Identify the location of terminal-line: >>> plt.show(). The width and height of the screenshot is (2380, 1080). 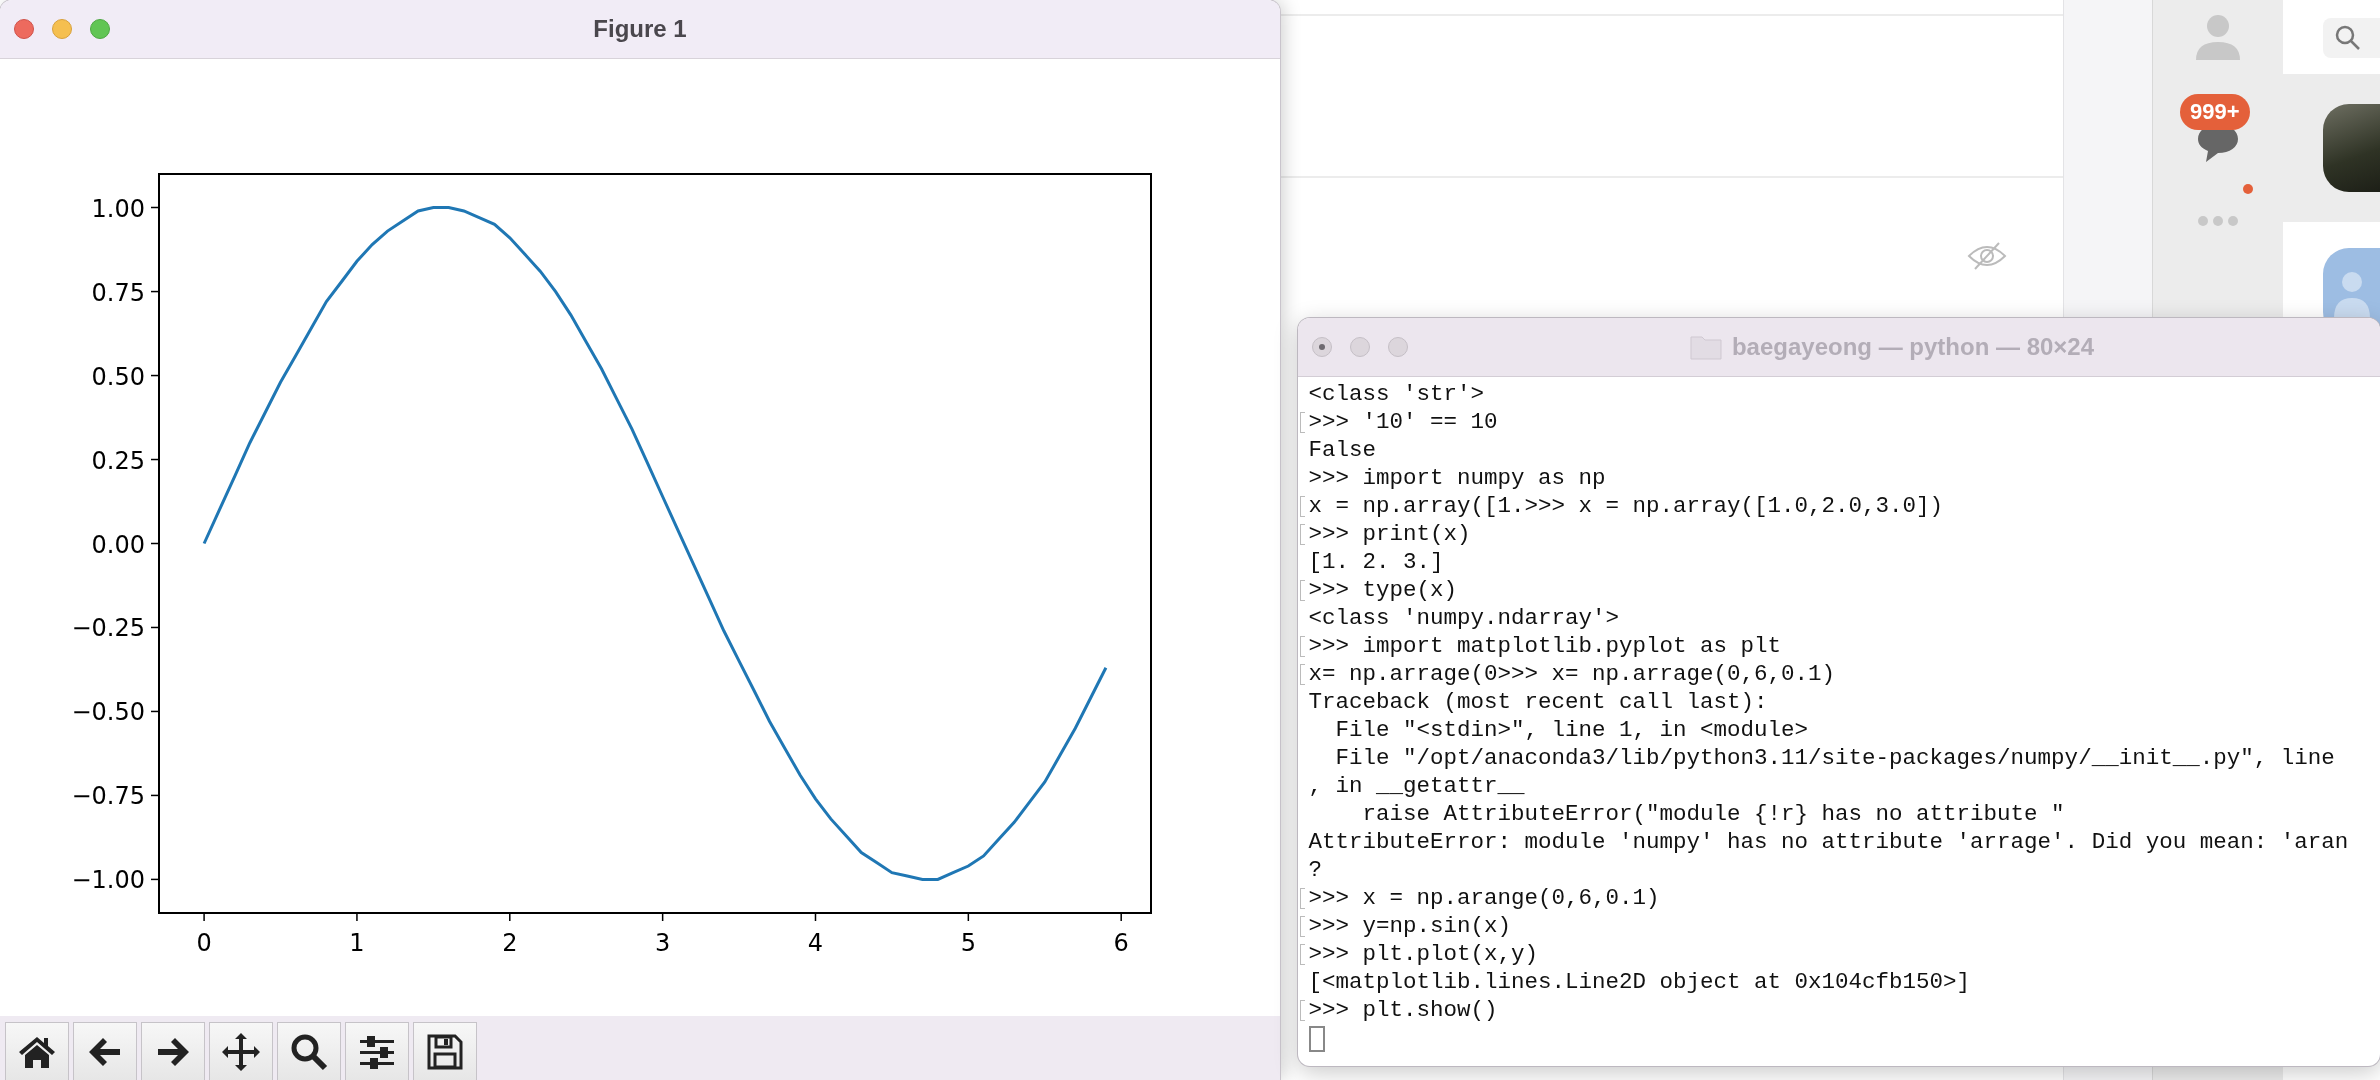
(1403, 1010).